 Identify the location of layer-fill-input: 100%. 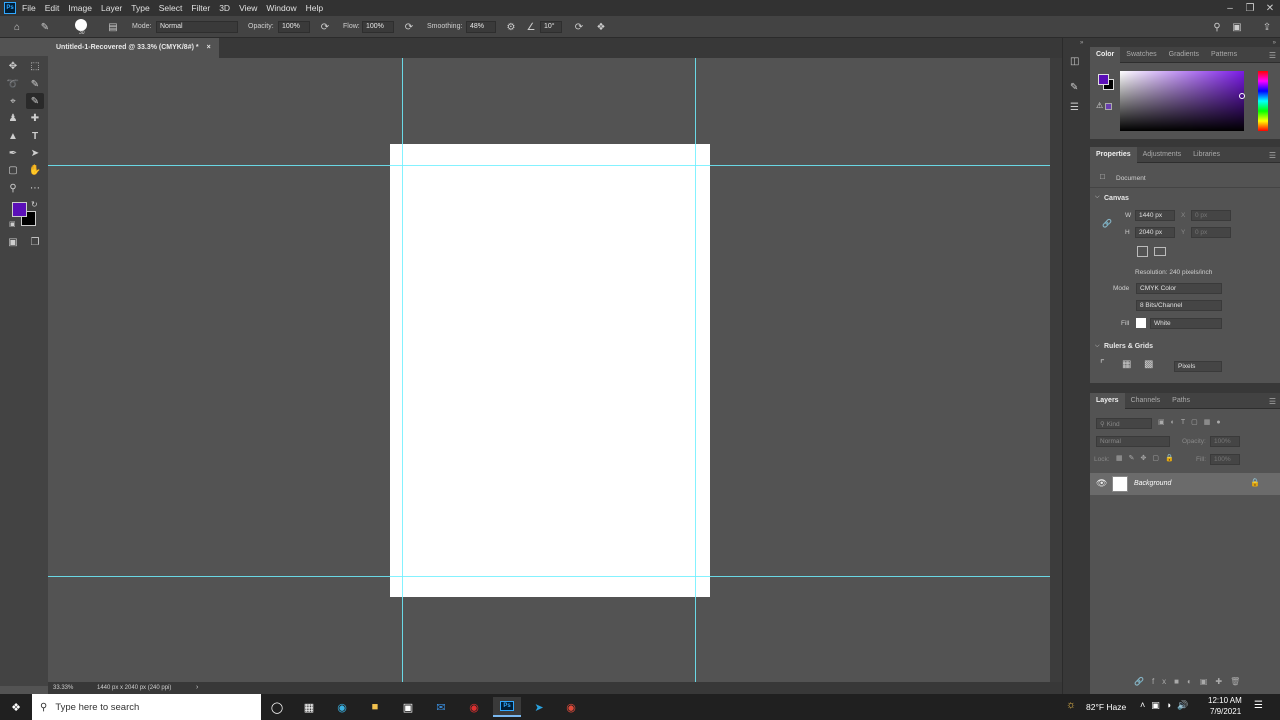
(1225, 459).